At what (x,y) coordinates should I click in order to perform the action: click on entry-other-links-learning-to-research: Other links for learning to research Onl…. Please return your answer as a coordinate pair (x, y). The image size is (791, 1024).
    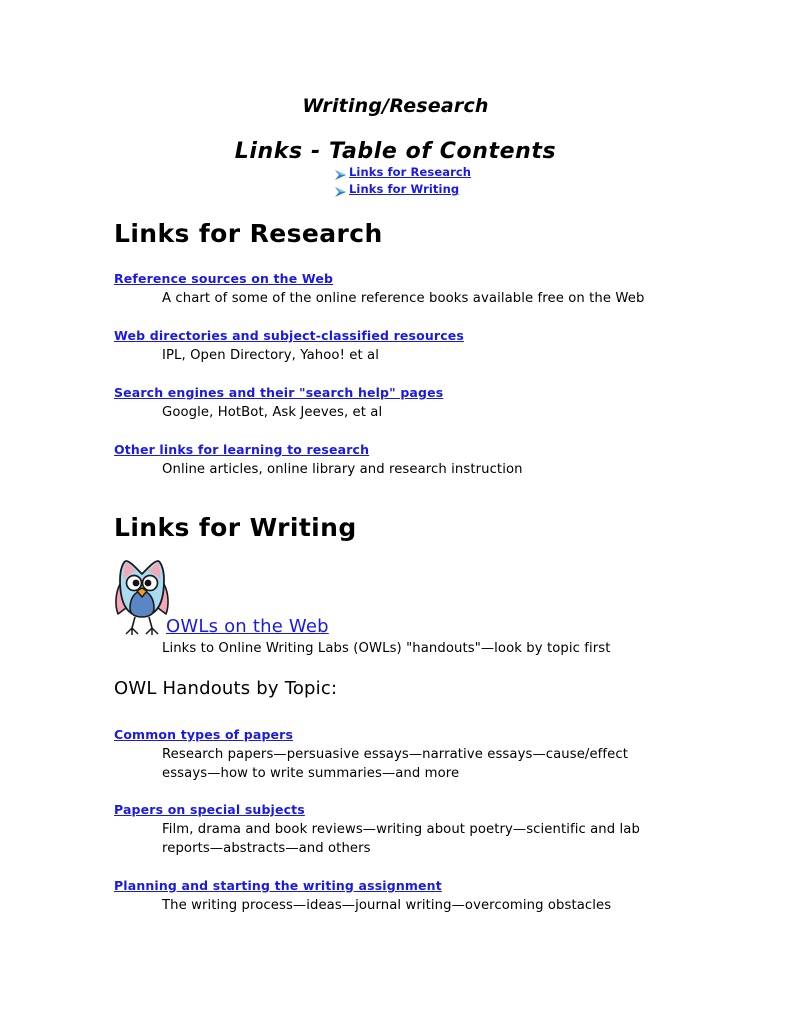
    Looking at the image, I should click on (414, 459).